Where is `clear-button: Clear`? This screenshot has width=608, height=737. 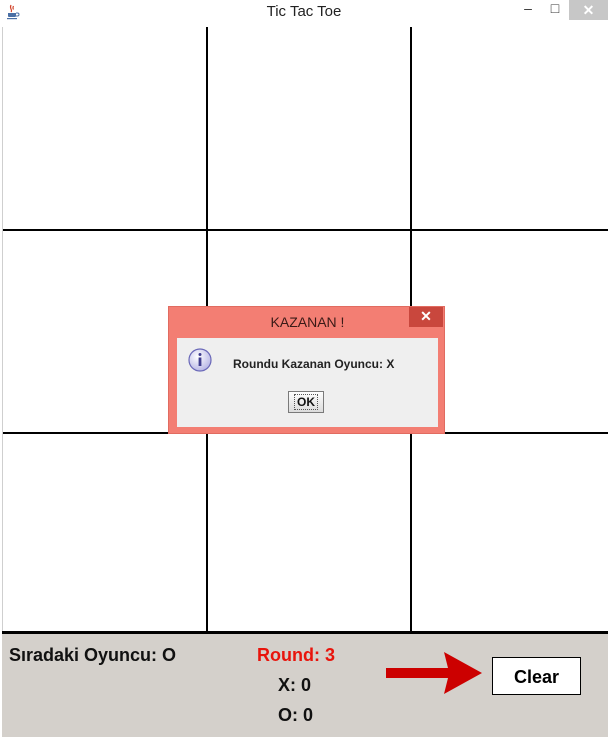 clear-button: Clear is located at coordinates (536, 676).